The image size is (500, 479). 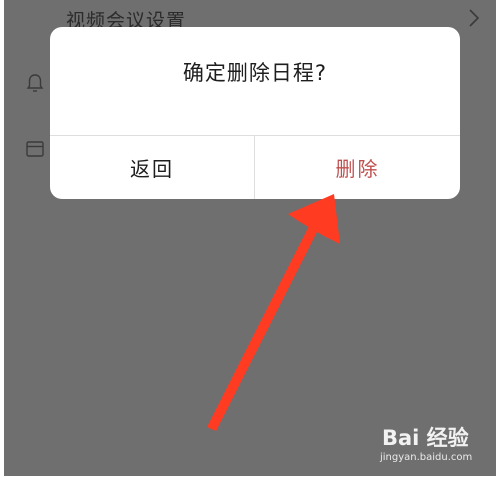 I want to click on calendar-card-icon, so click(x=35, y=149).